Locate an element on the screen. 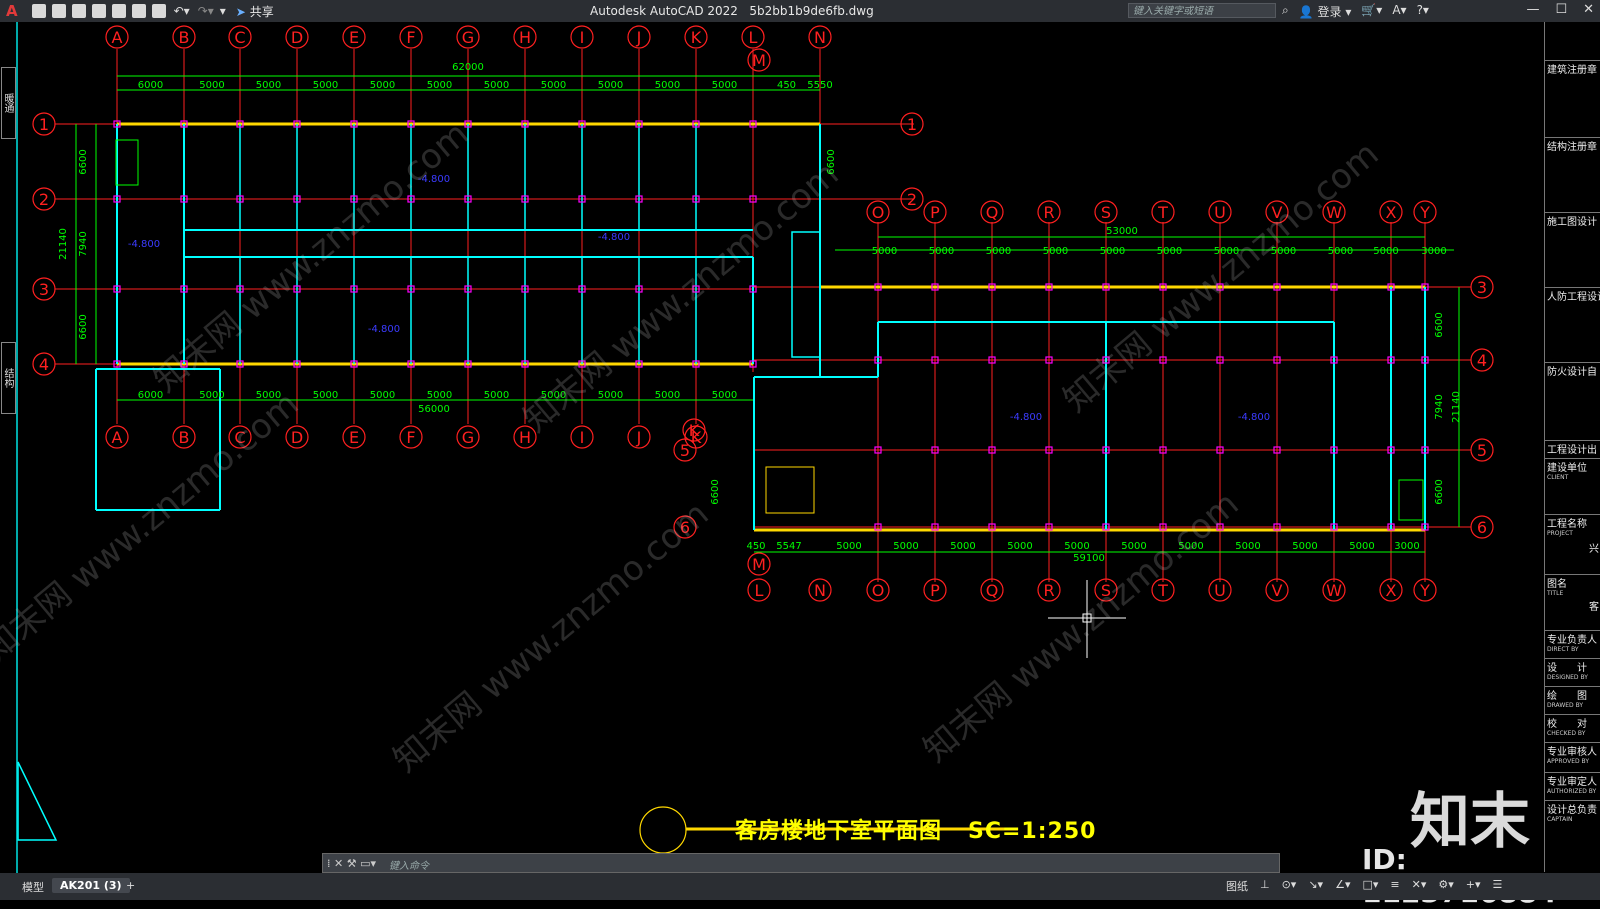 Image resolution: width=1600 pixels, height=909 pixels. help-icon: ?▾ is located at coordinates (1423, 11).